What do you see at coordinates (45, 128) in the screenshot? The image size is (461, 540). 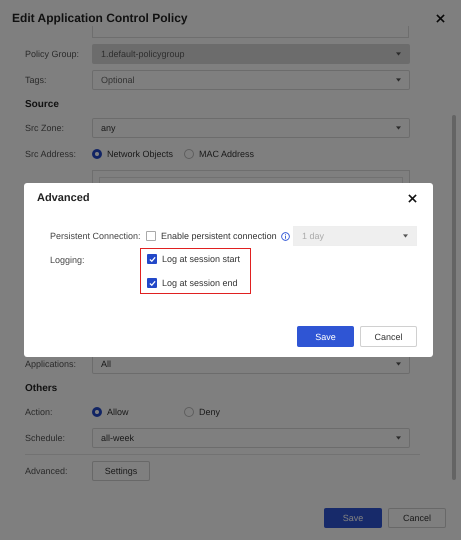 I see `field-label: Src Zone:` at bounding box center [45, 128].